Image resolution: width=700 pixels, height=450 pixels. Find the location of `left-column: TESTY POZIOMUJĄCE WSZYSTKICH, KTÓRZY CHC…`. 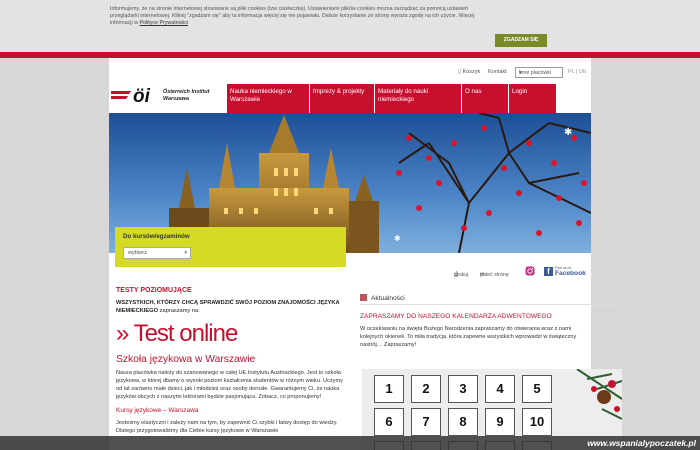

left-column: TESTY POZIOMUJĄCE WSZYSTKICH, KTÓRZY CHC… is located at coordinates (230, 361).